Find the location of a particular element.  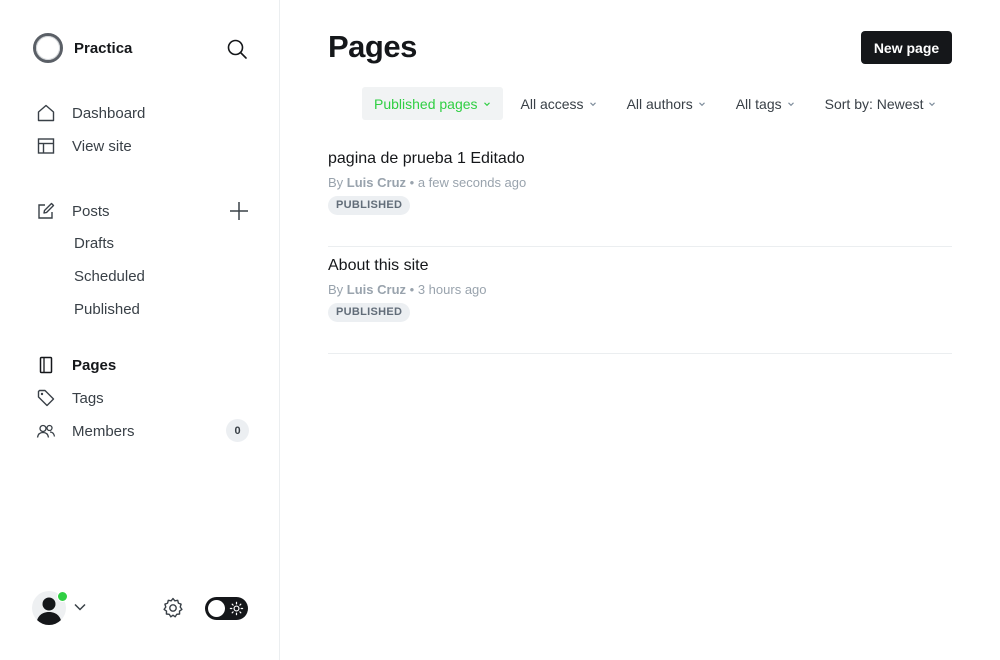

sidebar-item-drafts: Drafts is located at coordinates (94, 244).